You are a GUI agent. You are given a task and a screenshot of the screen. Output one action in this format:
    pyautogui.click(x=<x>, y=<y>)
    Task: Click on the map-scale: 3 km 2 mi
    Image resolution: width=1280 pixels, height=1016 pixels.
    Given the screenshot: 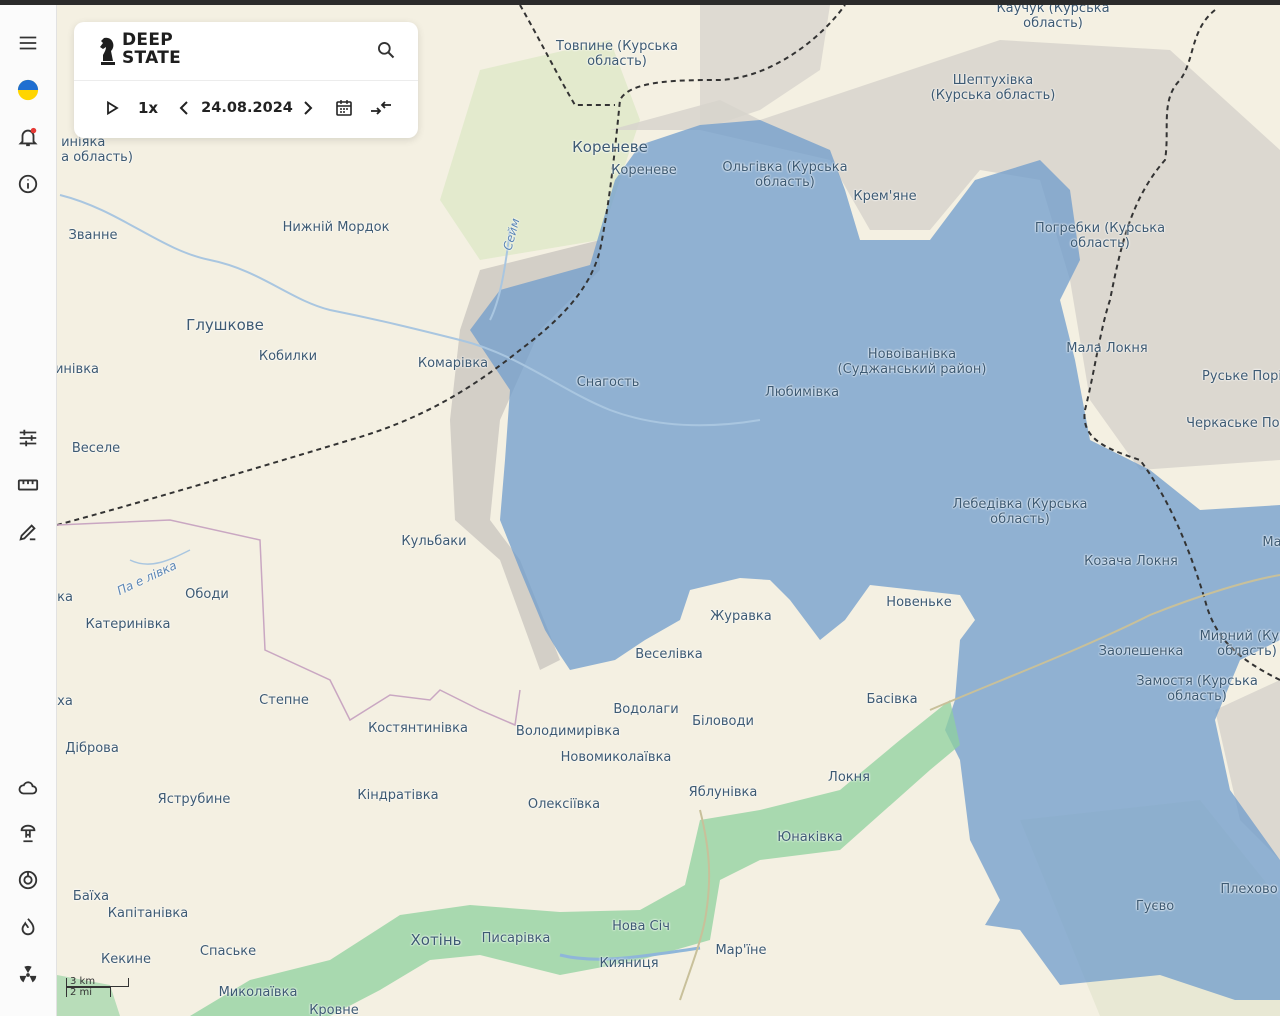 What is the action you would take?
    pyautogui.click(x=97, y=987)
    